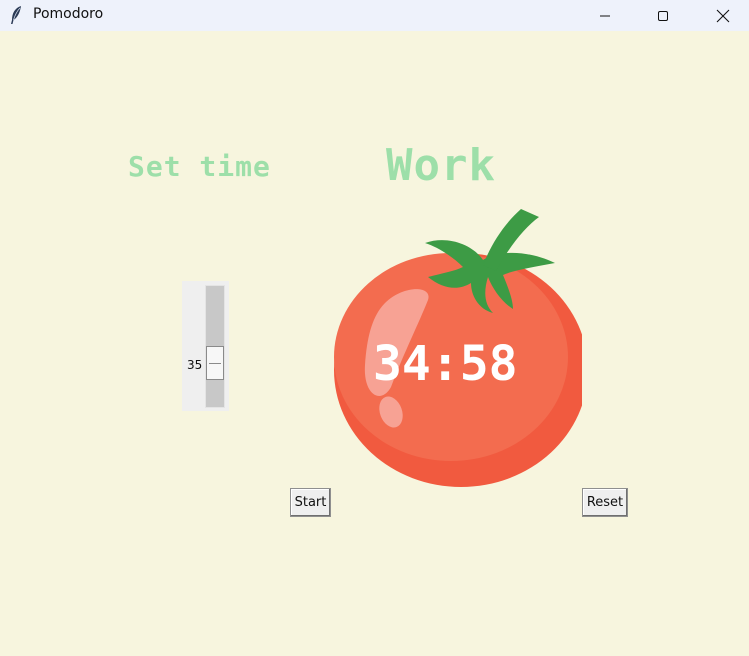 This screenshot has width=749, height=656. What do you see at coordinates (441, 165) in the screenshot?
I see `mode-label: Work` at bounding box center [441, 165].